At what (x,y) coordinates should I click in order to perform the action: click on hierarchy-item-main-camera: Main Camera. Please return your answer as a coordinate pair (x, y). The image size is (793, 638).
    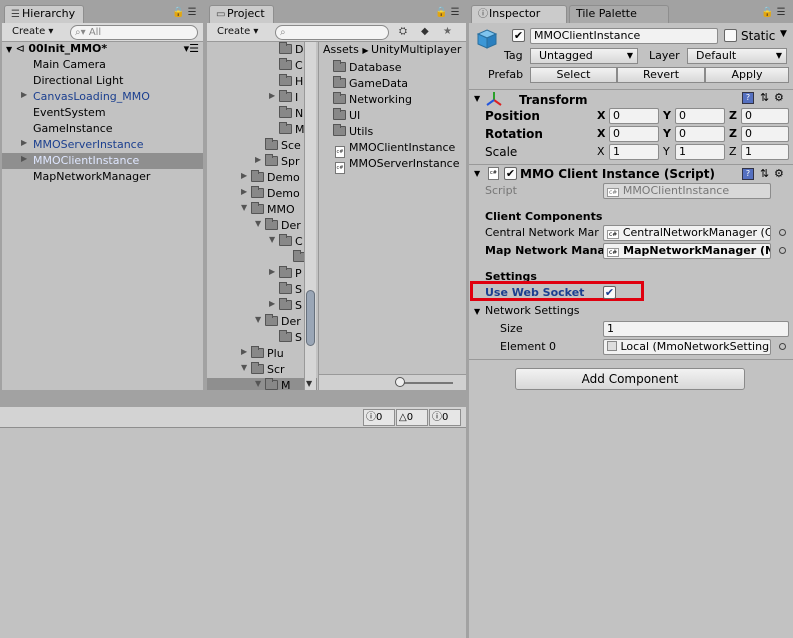
    Looking at the image, I should click on (69, 65).